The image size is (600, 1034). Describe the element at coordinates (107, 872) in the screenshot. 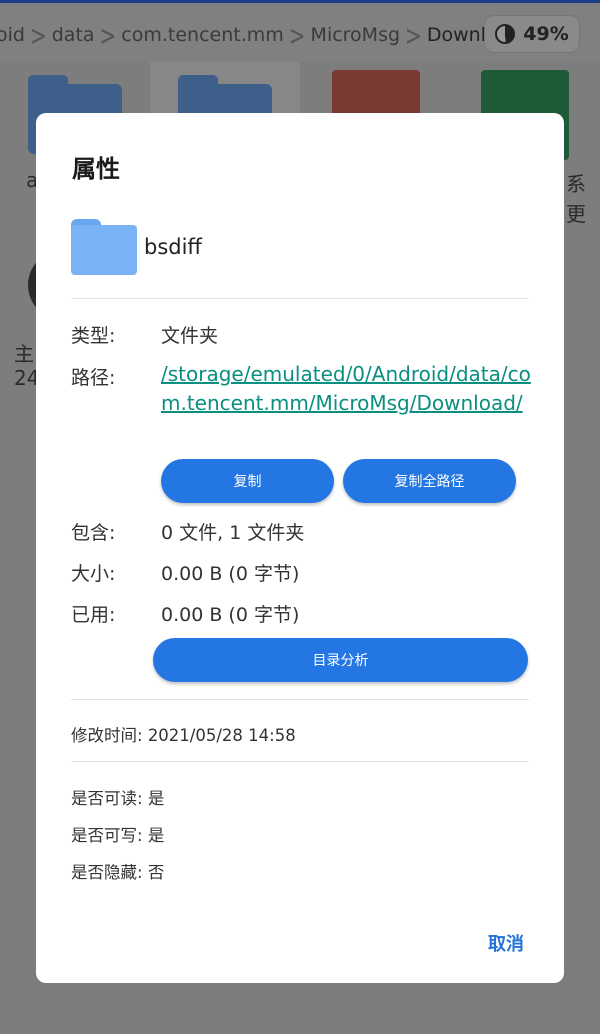

I see `hidden-label: 是否隐藏:` at that location.